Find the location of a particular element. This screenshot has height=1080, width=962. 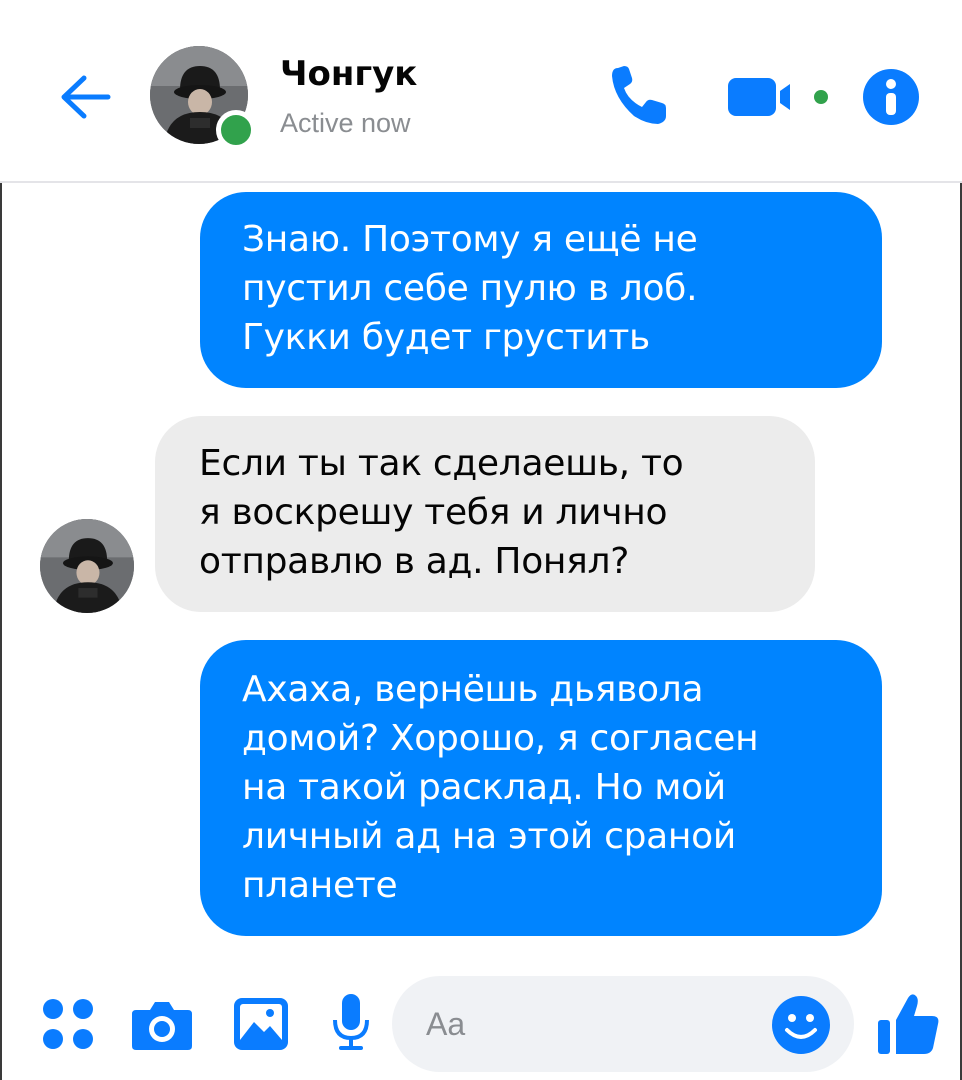

message-input-placeholder: Aa is located at coordinates (446, 1024).